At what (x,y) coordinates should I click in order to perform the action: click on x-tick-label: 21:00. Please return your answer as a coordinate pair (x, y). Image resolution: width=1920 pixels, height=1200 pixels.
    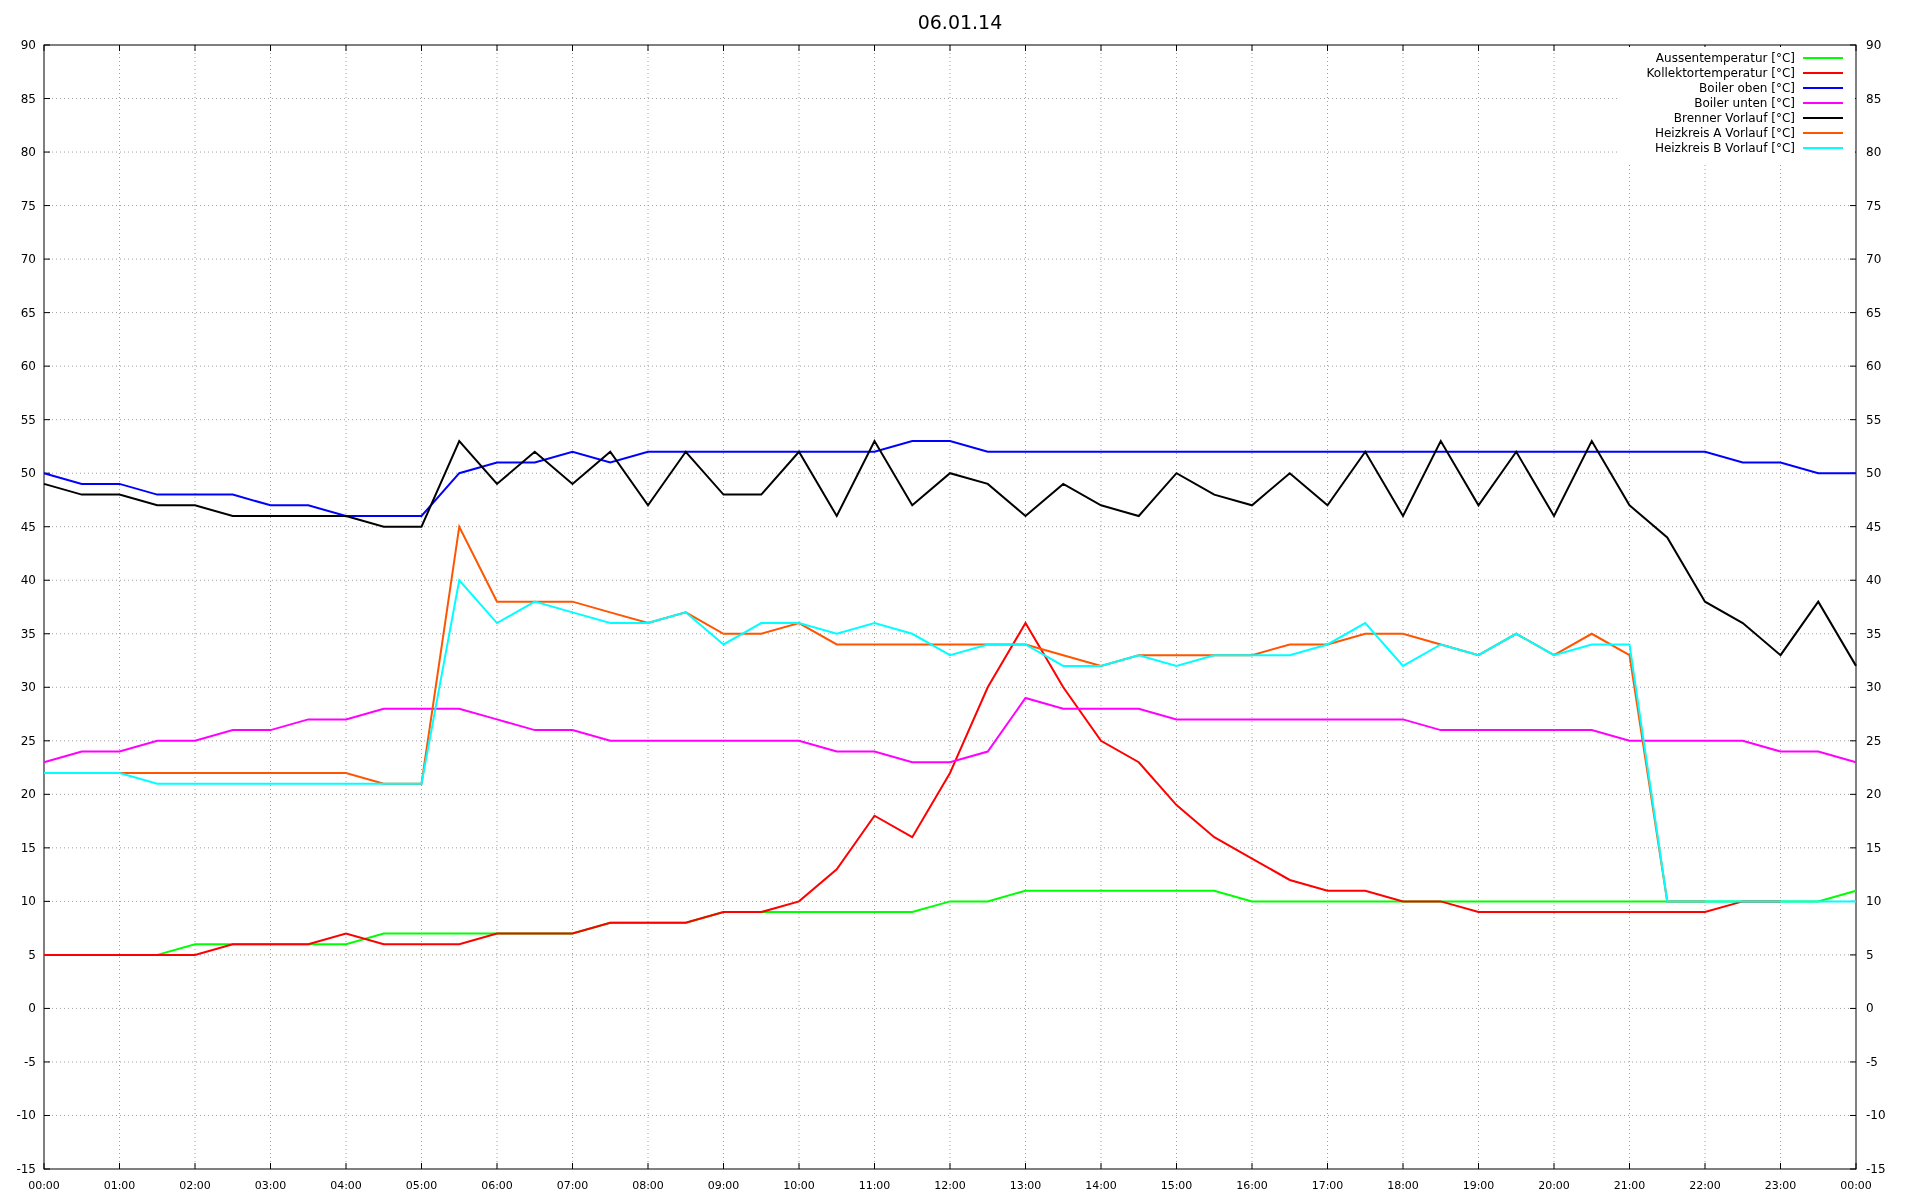
    Looking at the image, I should click on (1629, 1185).